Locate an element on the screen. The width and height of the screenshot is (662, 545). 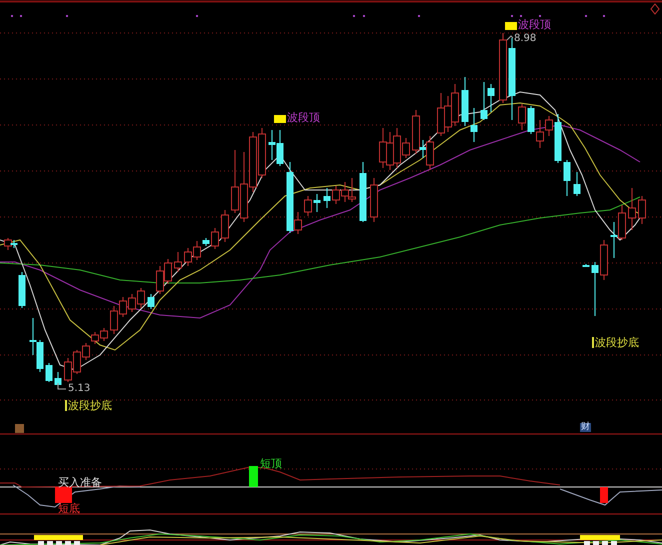
diamond-icon is located at coordinates (655, 9).